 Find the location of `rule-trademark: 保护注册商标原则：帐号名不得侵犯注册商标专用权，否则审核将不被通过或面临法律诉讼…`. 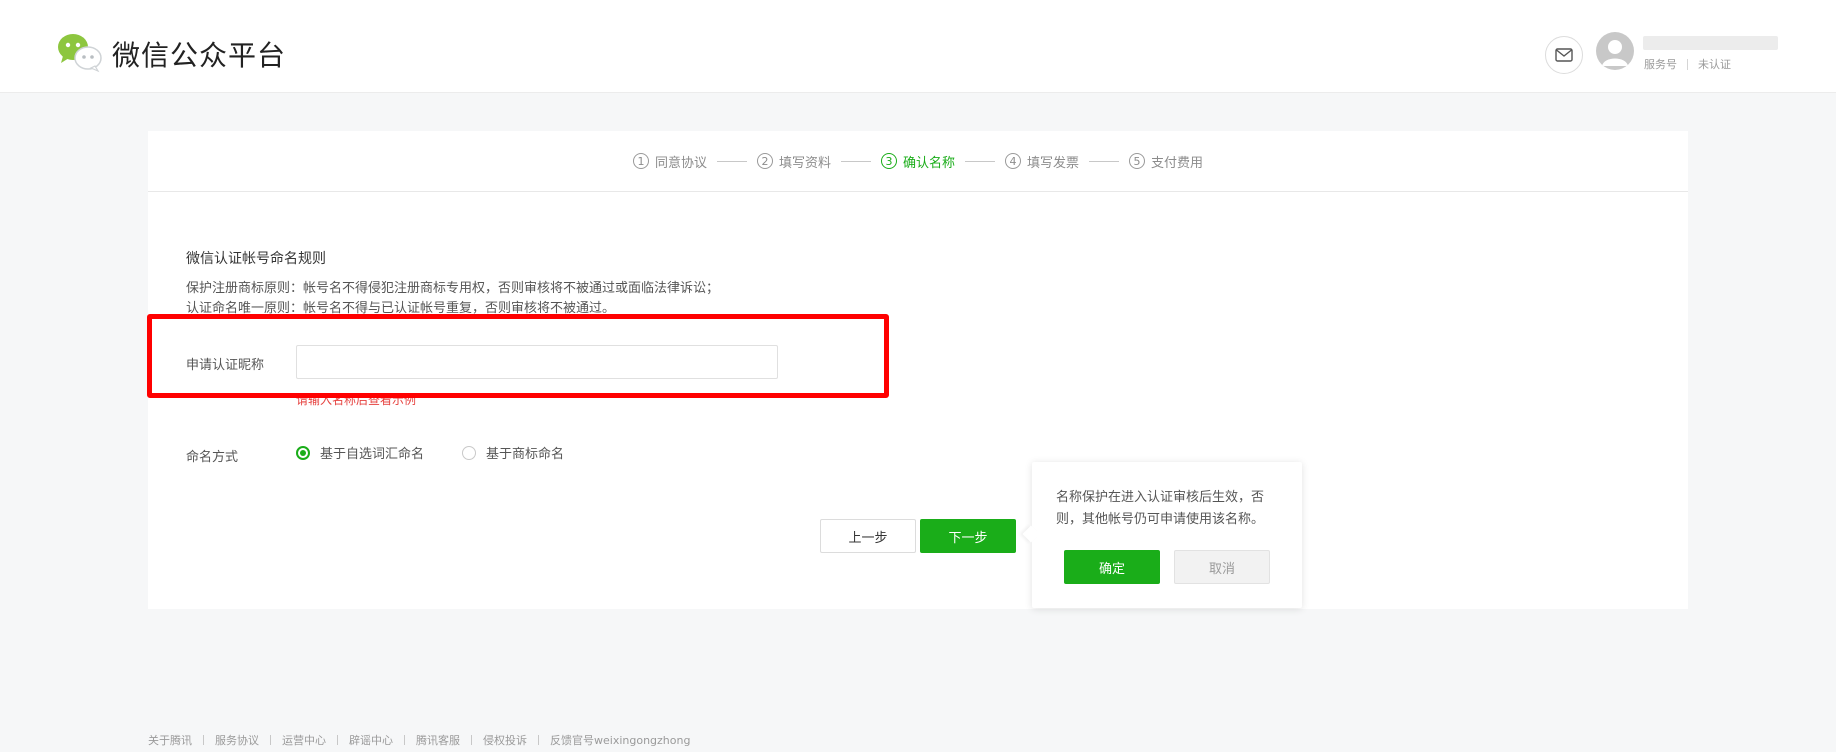

rule-trademark: 保护注册商标原则：帐号名不得侵犯注册商标专用权，否则审核将不被通过或面临法律诉讼… is located at coordinates (453, 288).